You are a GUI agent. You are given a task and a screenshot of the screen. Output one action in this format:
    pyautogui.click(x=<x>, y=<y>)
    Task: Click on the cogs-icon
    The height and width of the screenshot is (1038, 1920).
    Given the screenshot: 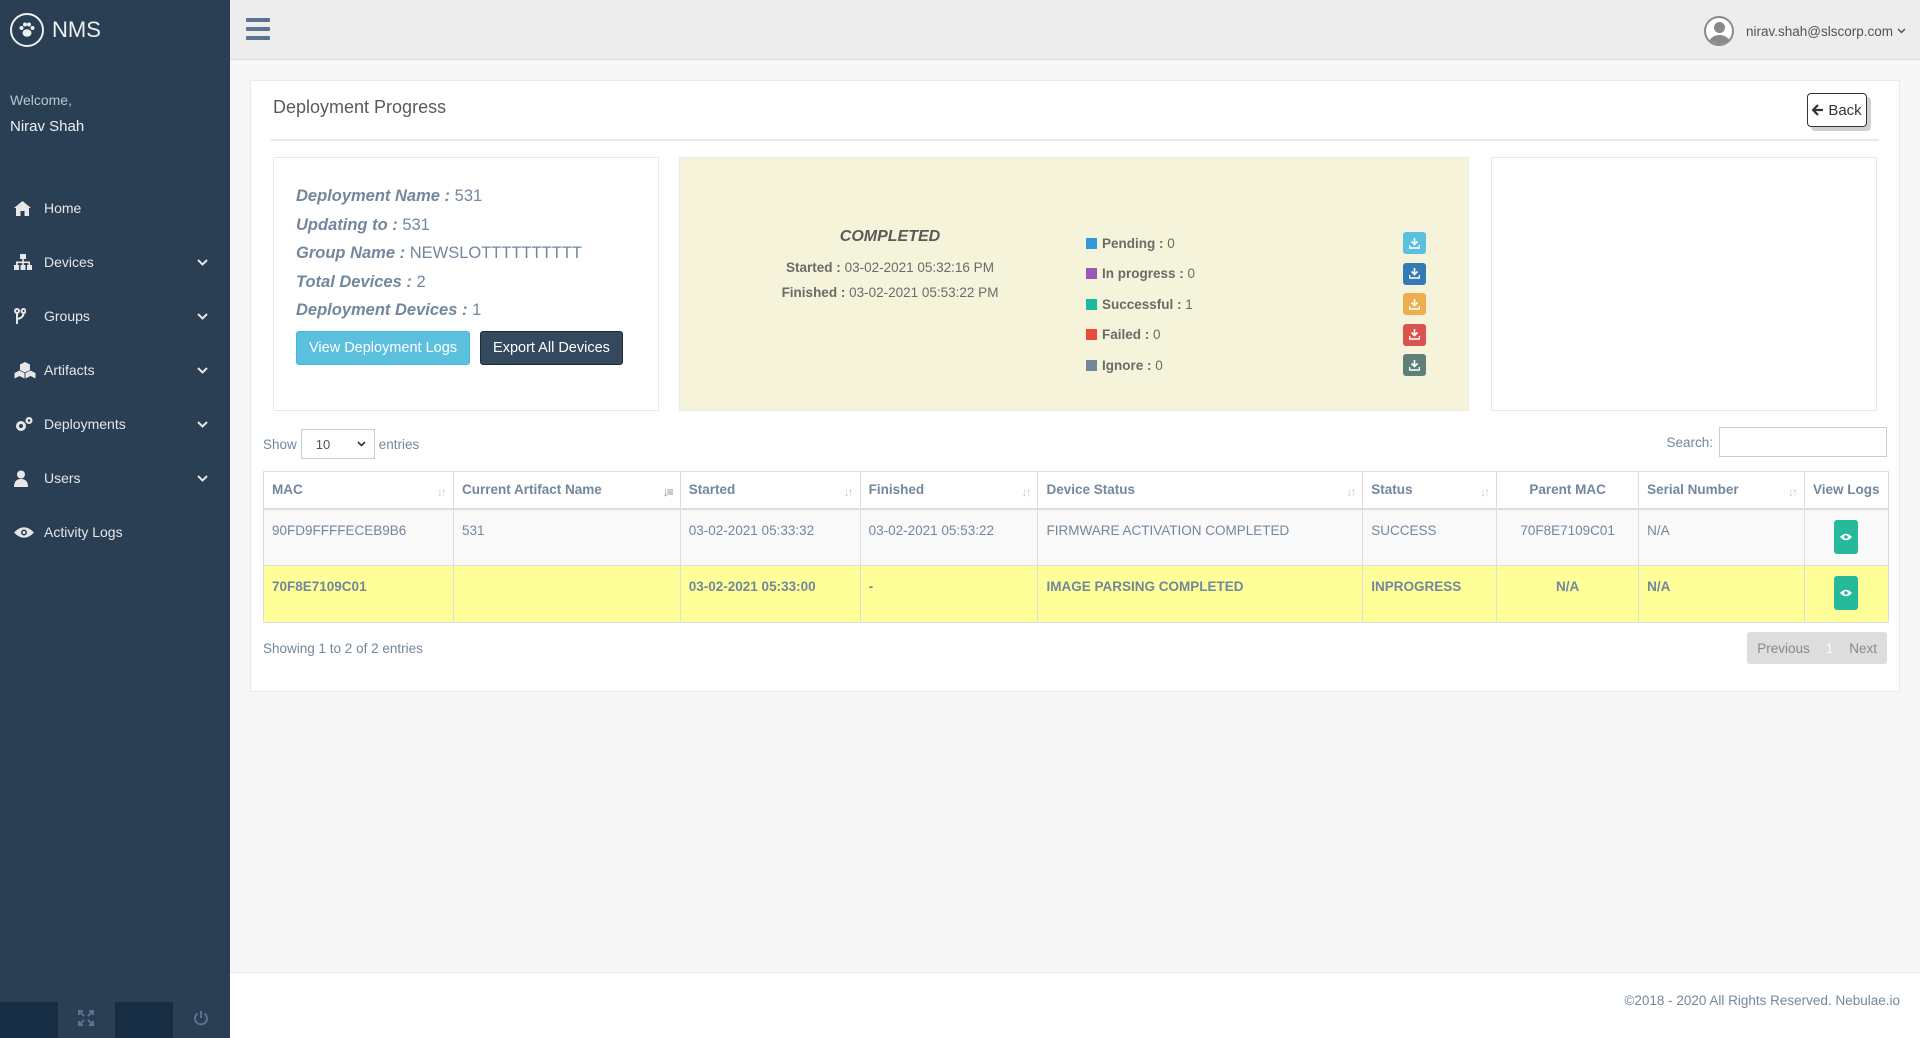 What is the action you would take?
    pyautogui.click(x=29, y=424)
    